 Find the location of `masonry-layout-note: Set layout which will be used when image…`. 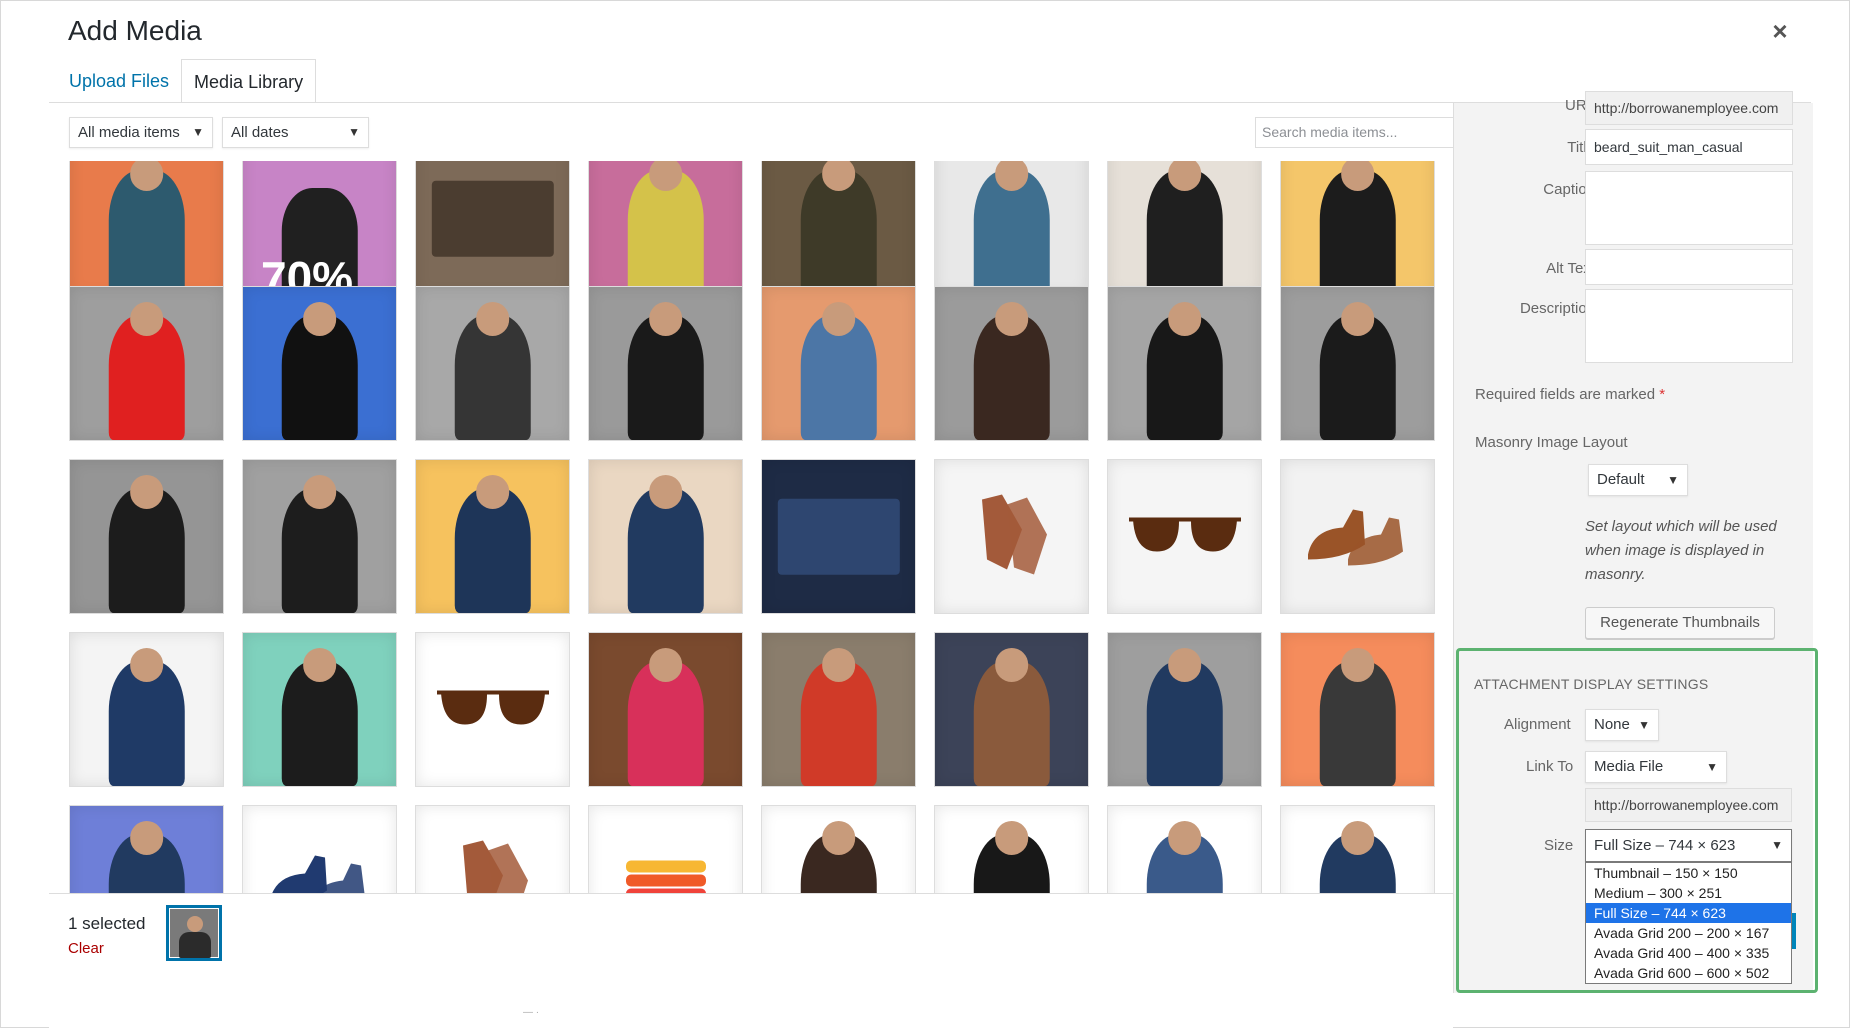

masonry-layout-note: Set layout which will be used when image… is located at coordinates (1681, 550).